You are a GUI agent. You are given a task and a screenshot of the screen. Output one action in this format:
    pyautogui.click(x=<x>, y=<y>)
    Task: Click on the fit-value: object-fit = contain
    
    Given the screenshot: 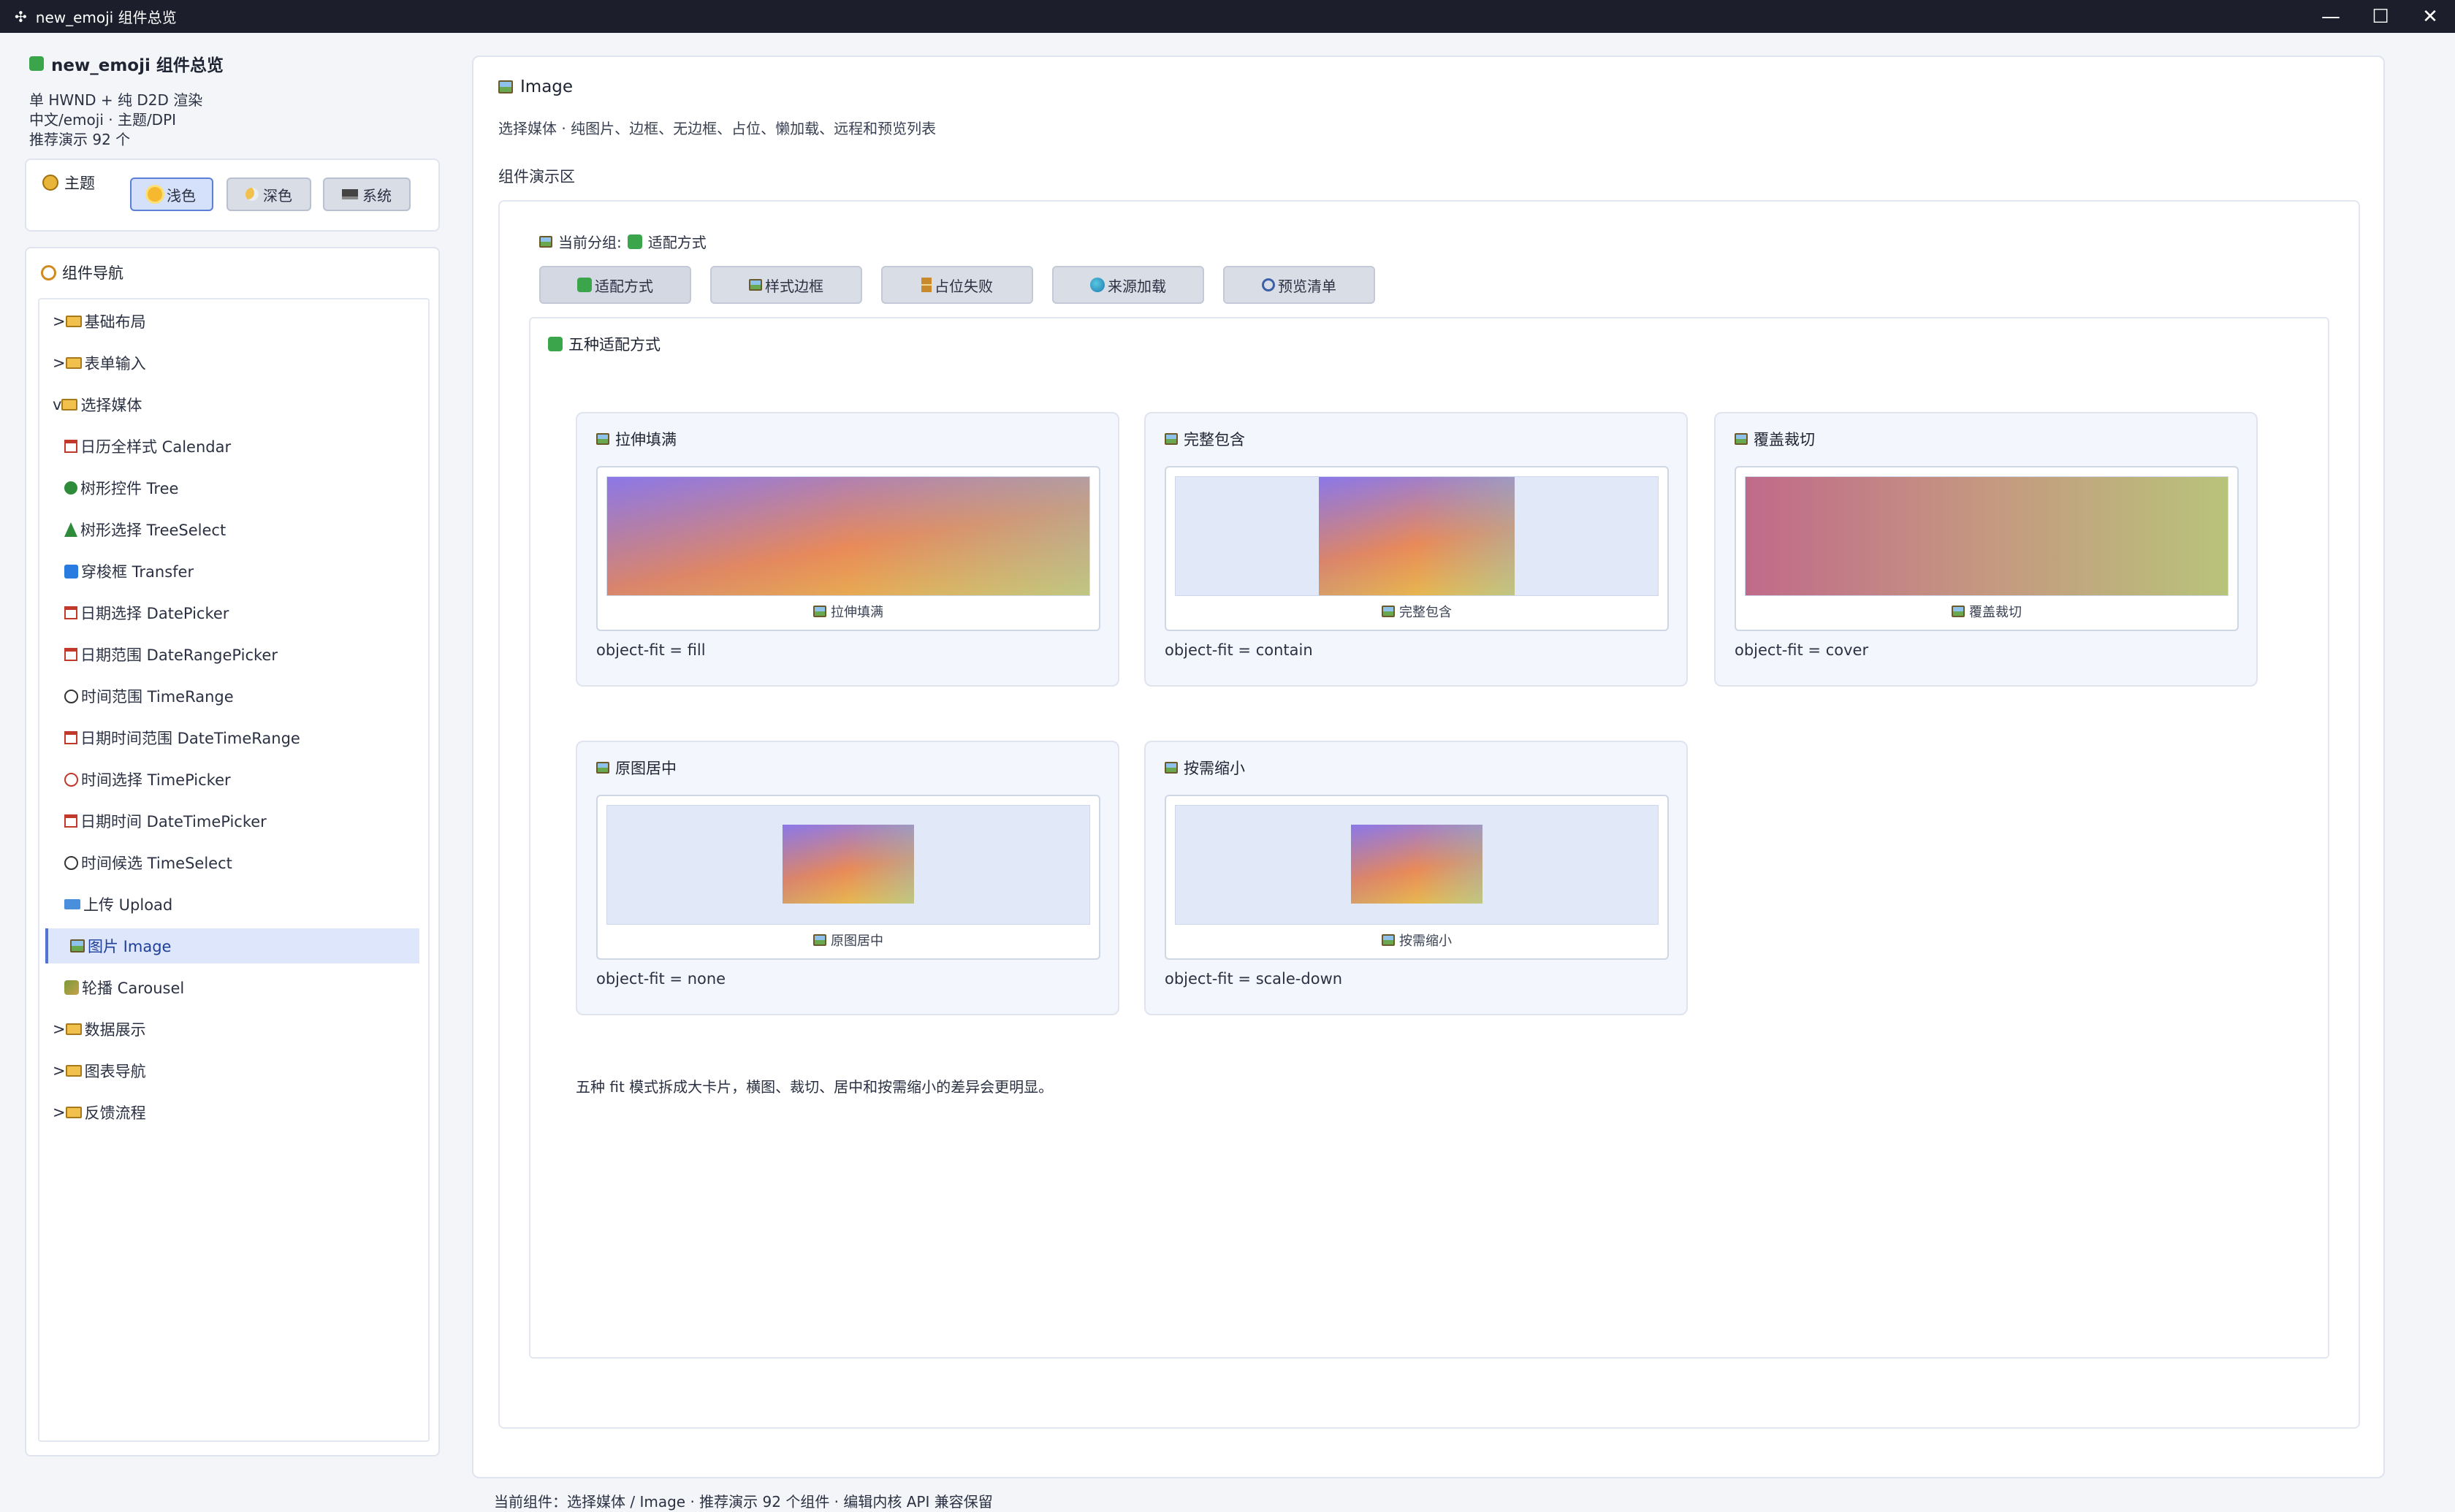 What is the action you would take?
    pyautogui.click(x=1239, y=650)
    